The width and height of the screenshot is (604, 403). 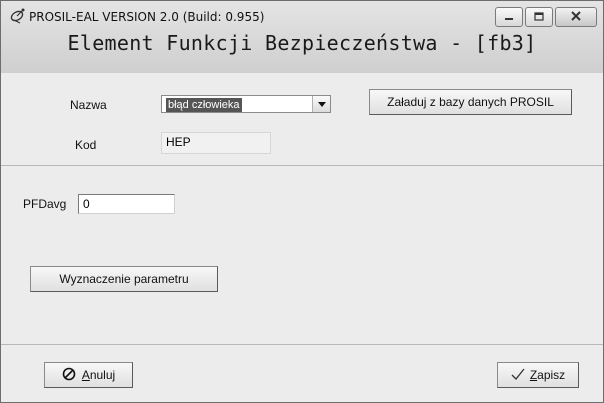 What do you see at coordinates (124, 279) in the screenshot?
I see `determine-parameter-button: Wyznaczenie parametru` at bounding box center [124, 279].